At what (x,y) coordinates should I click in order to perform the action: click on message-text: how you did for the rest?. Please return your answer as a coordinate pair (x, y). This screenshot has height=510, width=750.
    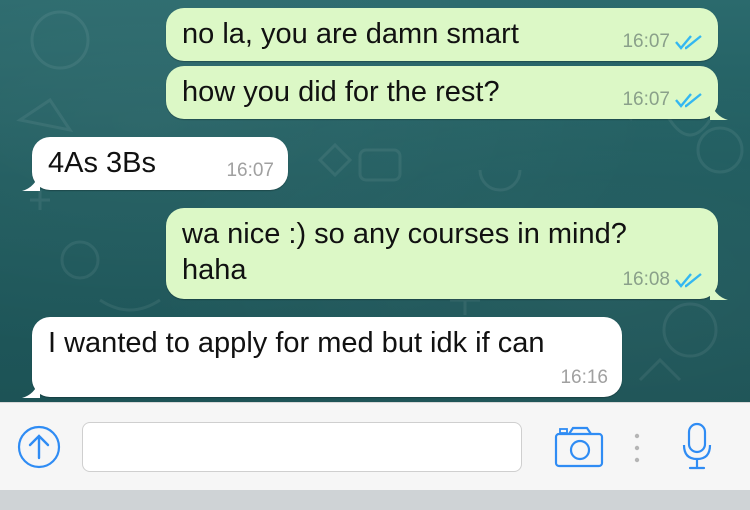
    Looking at the image, I should click on (341, 92).